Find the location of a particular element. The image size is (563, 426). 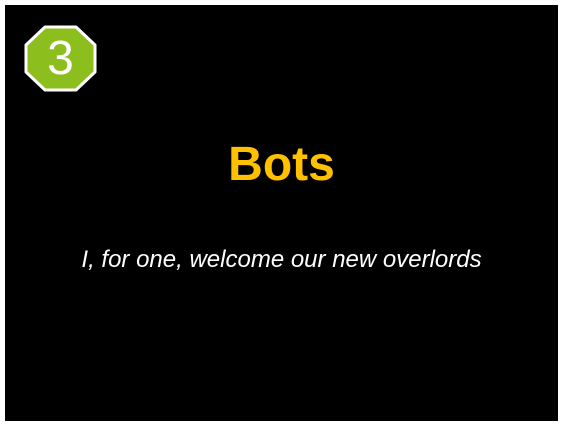

slide-number-badge: 3 is located at coordinates (60, 58).